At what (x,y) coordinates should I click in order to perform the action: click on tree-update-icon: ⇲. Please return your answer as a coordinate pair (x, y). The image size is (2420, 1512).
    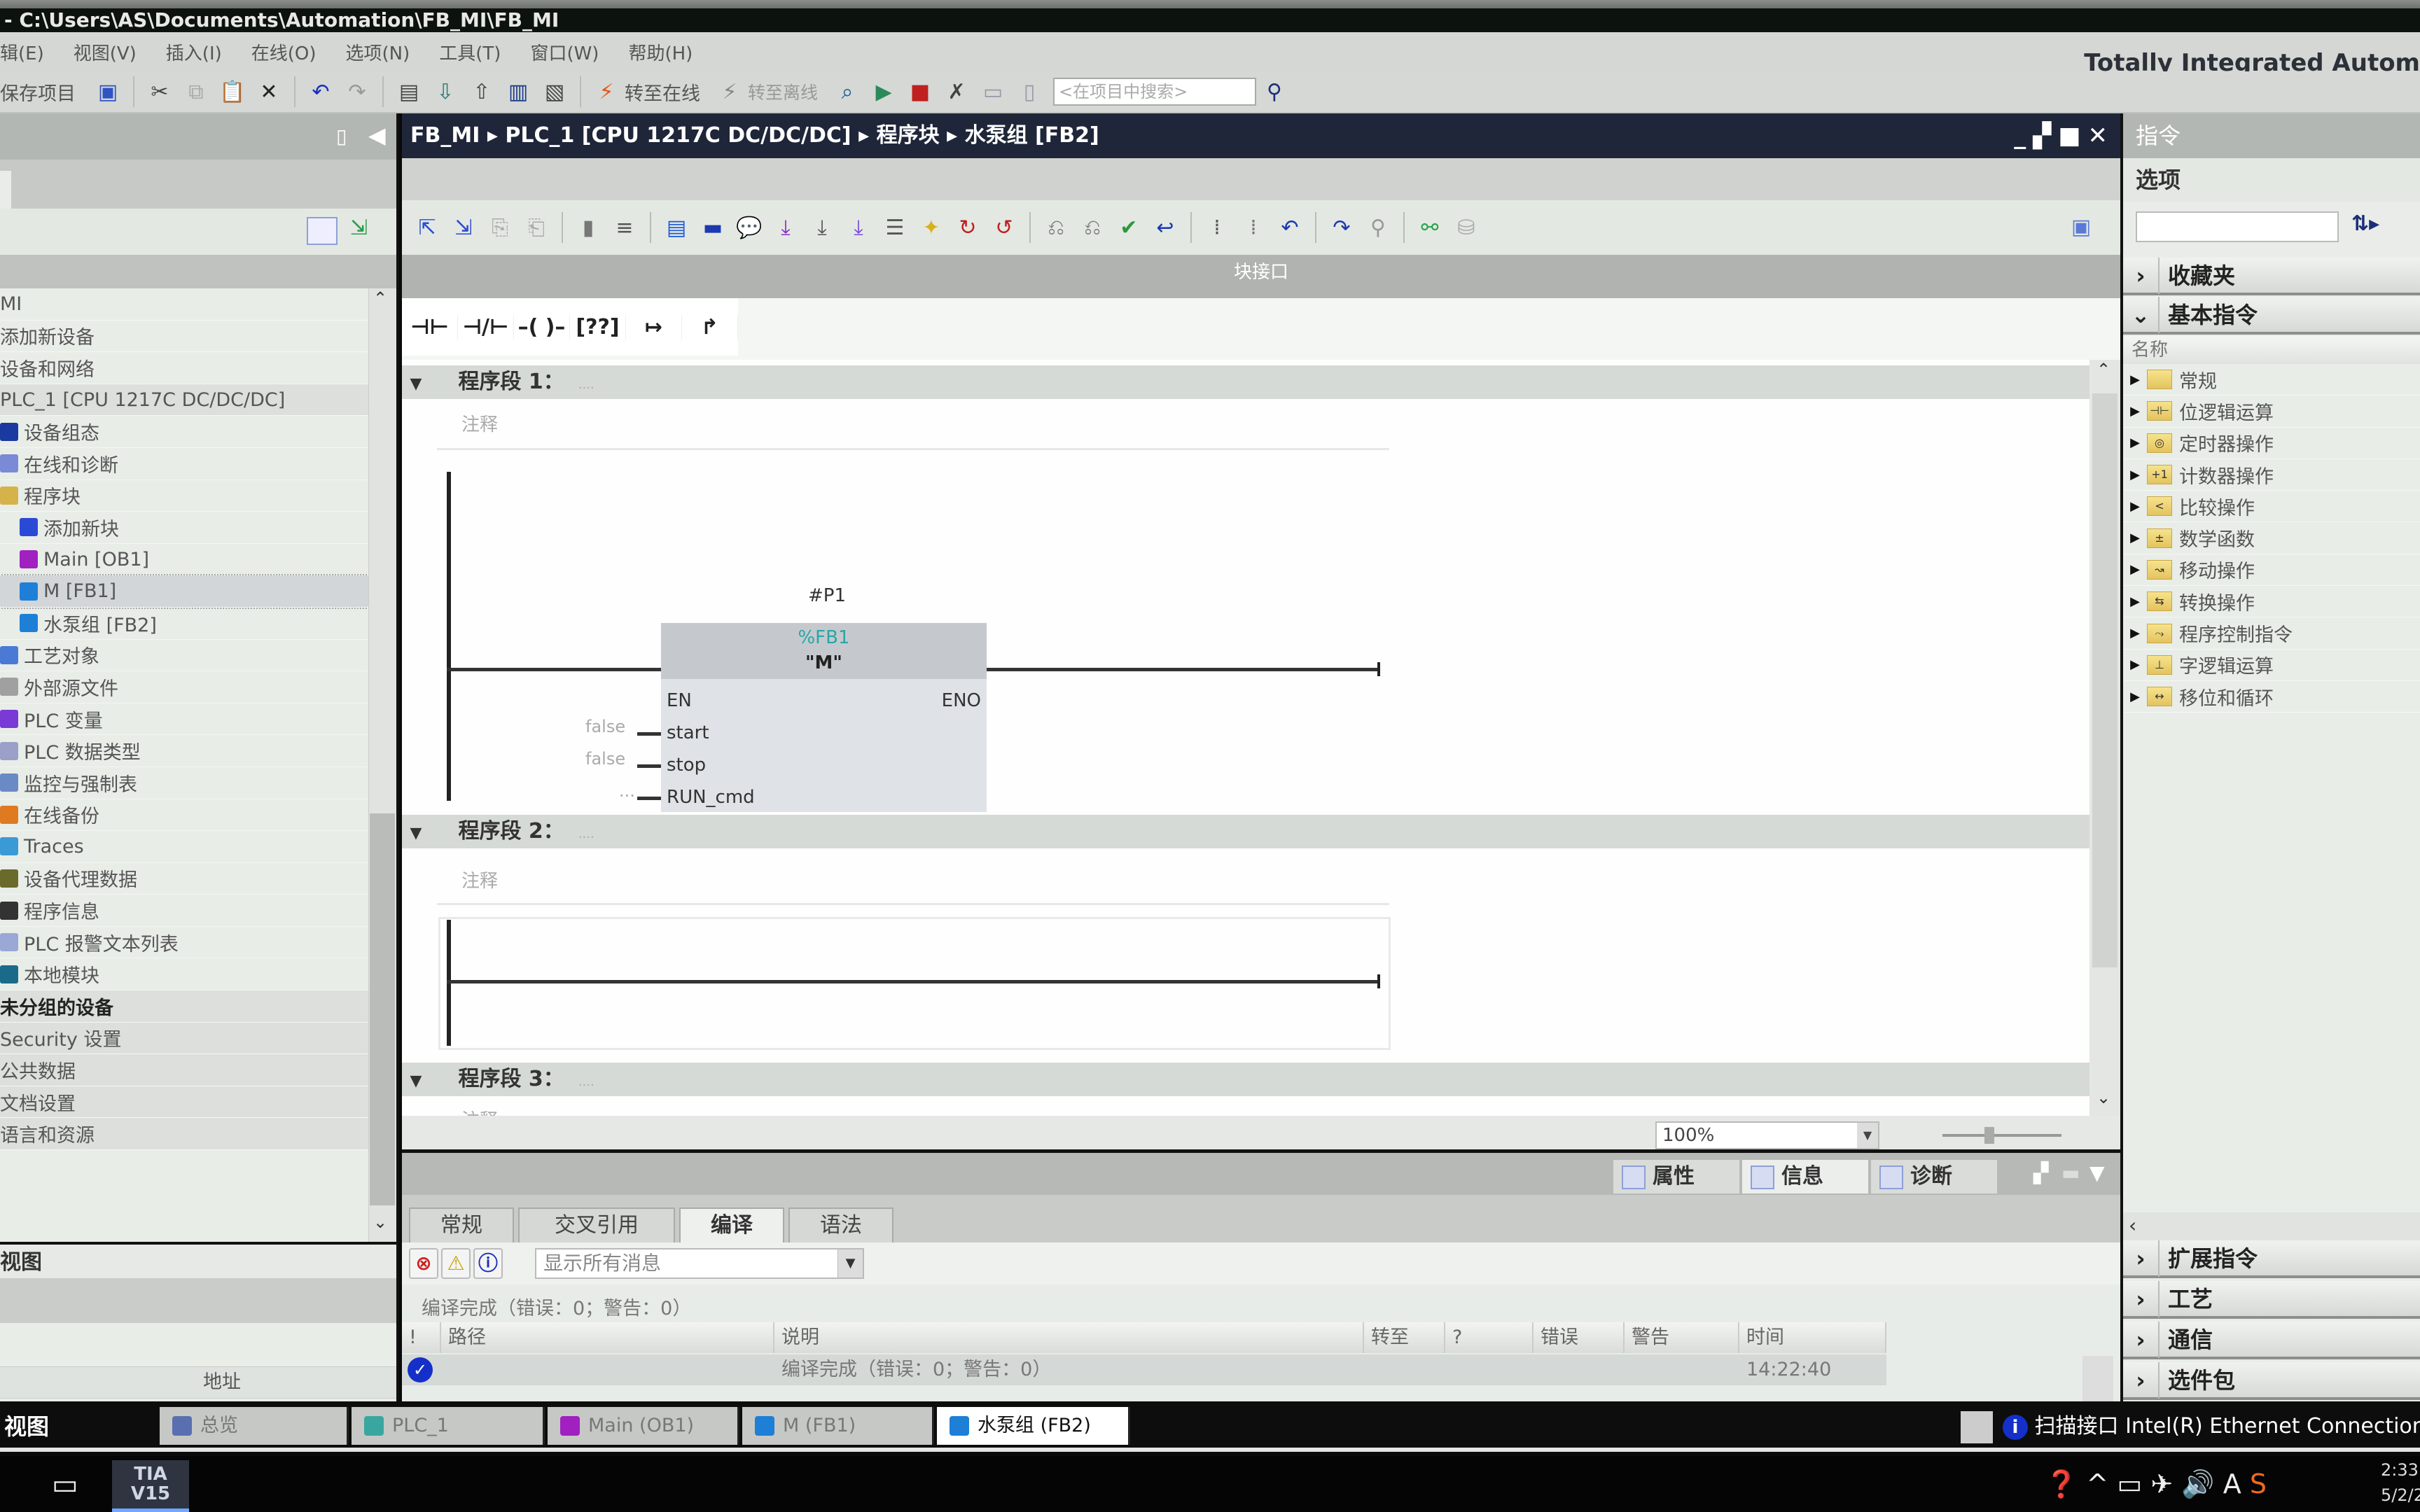
    Looking at the image, I should click on (359, 228).